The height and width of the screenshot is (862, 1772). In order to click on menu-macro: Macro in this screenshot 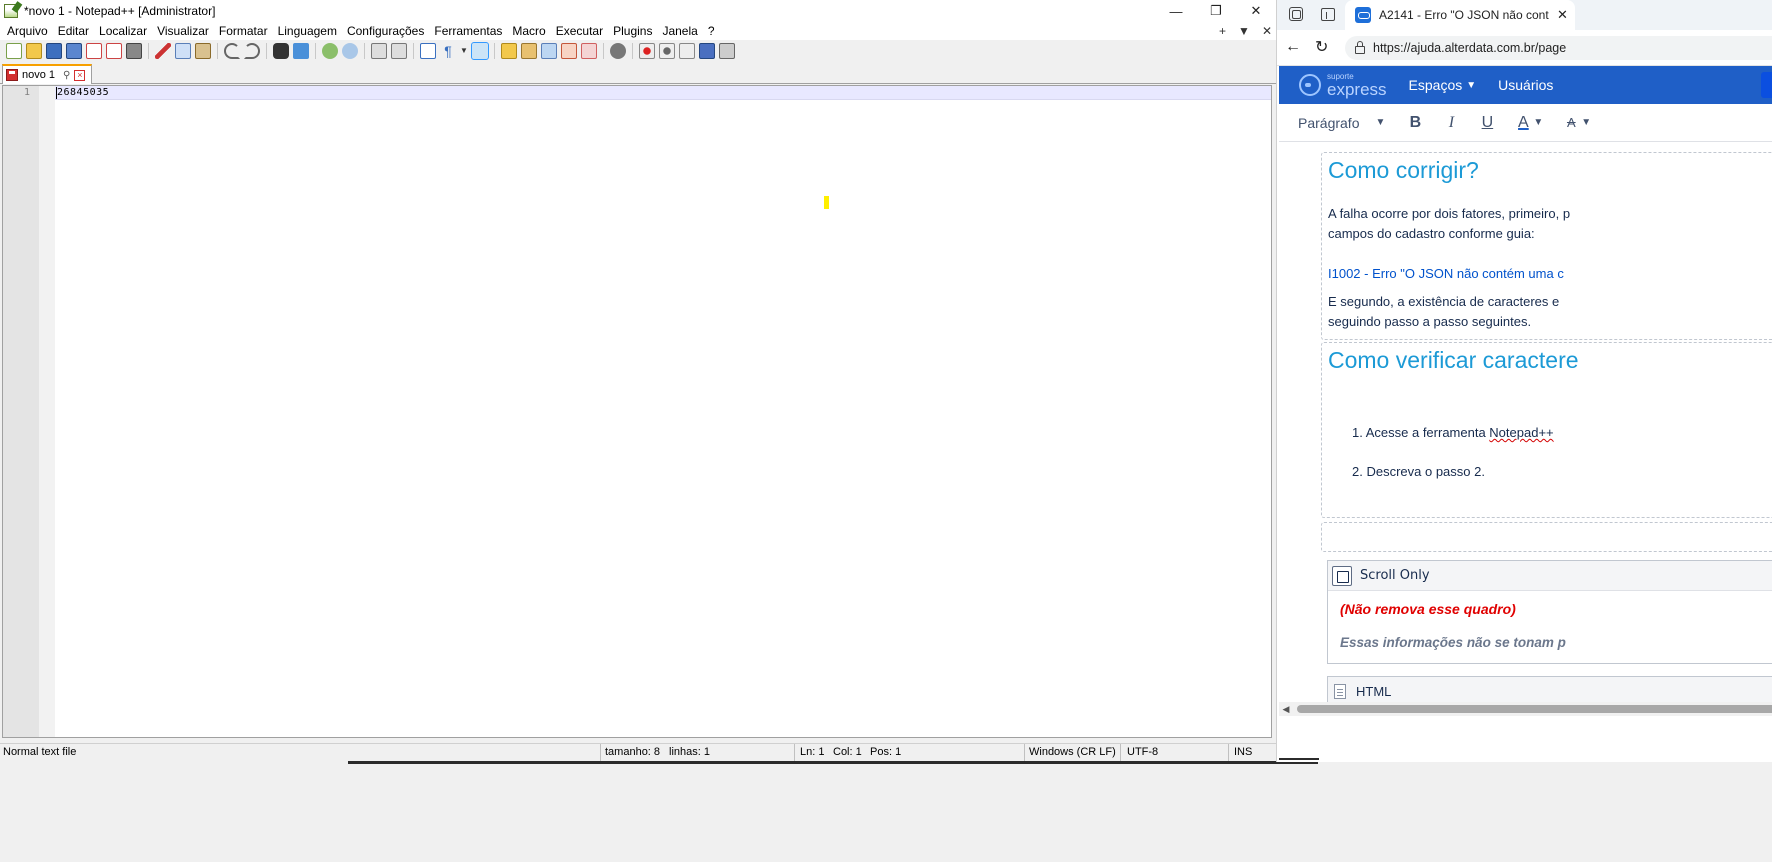, I will do `click(528, 31)`.